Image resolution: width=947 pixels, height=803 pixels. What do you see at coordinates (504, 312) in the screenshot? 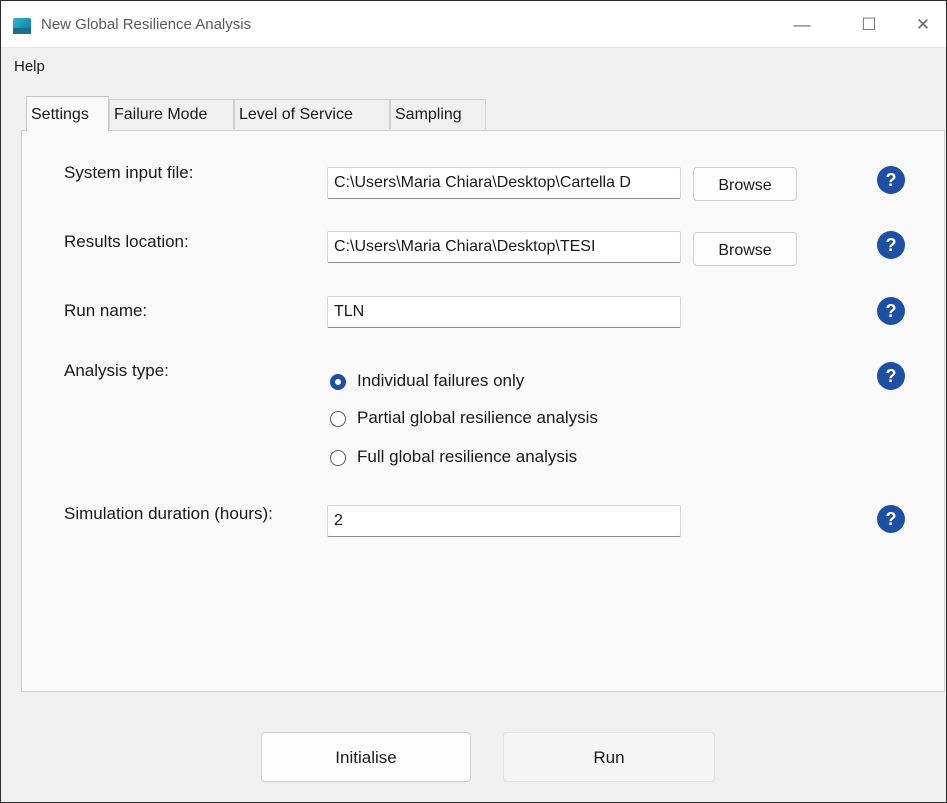
I see `run-name-field: TLN` at bounding box center [504, 312].